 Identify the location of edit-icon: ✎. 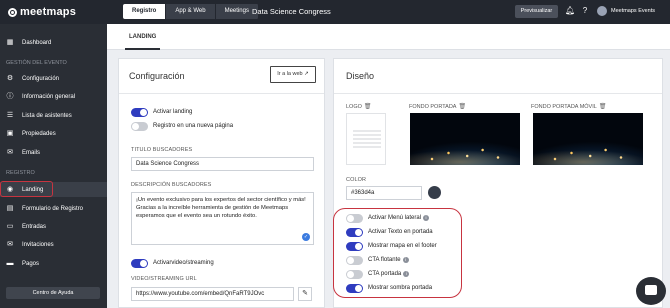
(305, 294).